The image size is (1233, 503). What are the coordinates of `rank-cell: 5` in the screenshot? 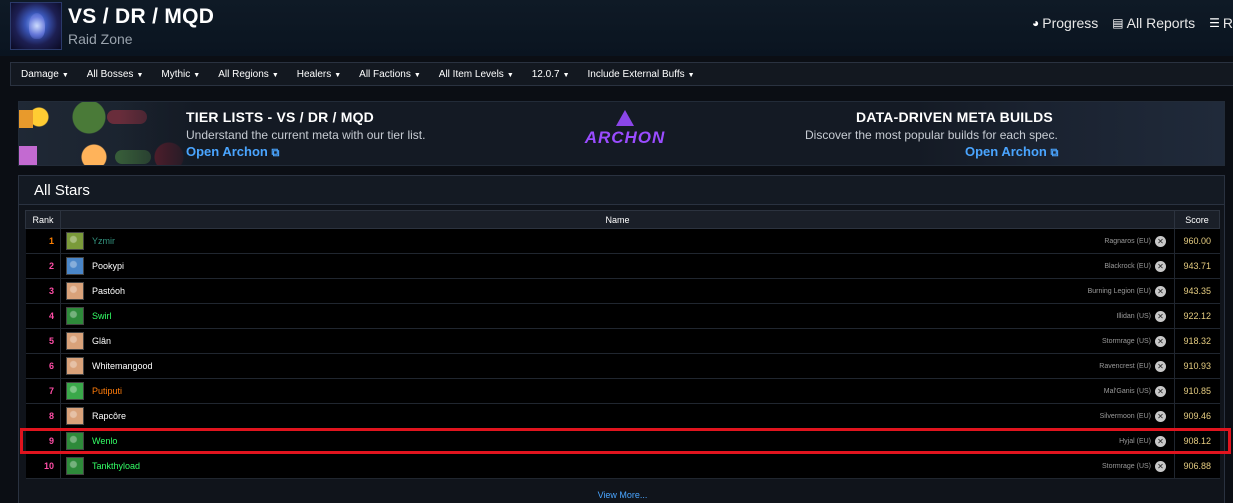 It's located at (43, 341).